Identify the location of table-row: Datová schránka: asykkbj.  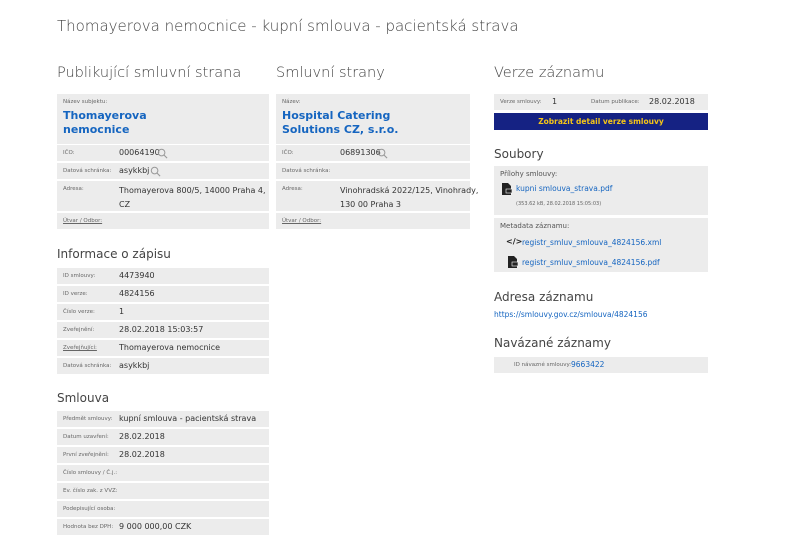
(163, 366).